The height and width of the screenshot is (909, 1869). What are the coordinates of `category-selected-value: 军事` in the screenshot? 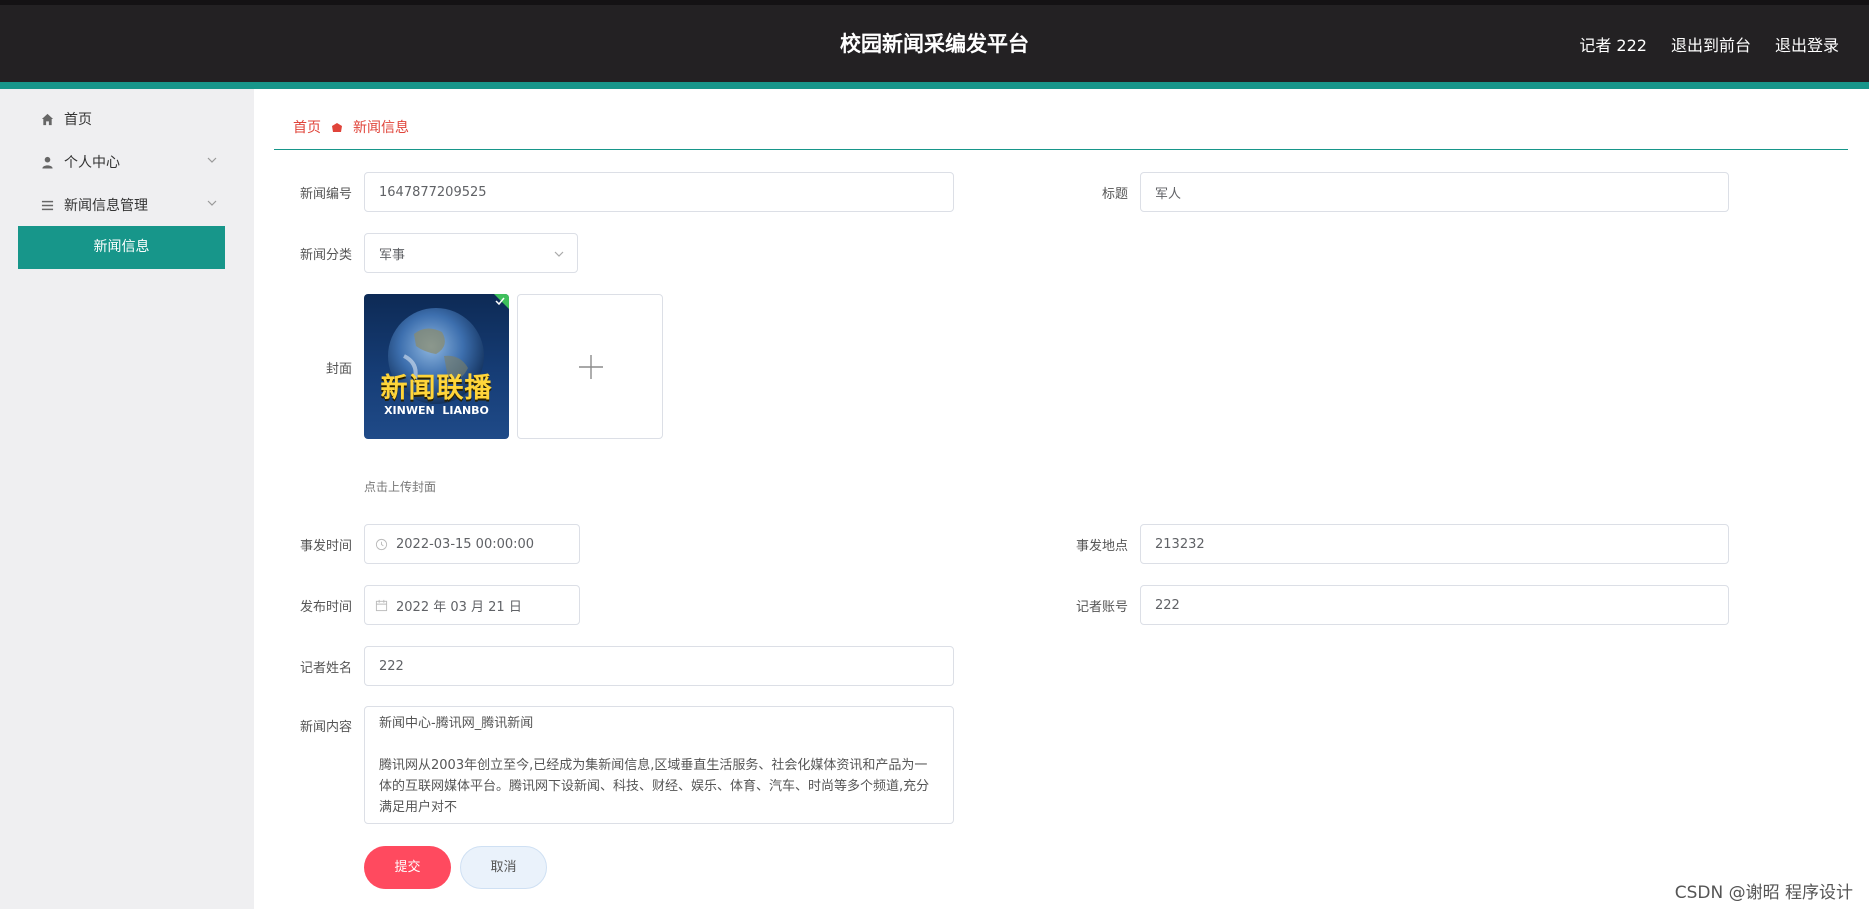 It's located at (392, 255).